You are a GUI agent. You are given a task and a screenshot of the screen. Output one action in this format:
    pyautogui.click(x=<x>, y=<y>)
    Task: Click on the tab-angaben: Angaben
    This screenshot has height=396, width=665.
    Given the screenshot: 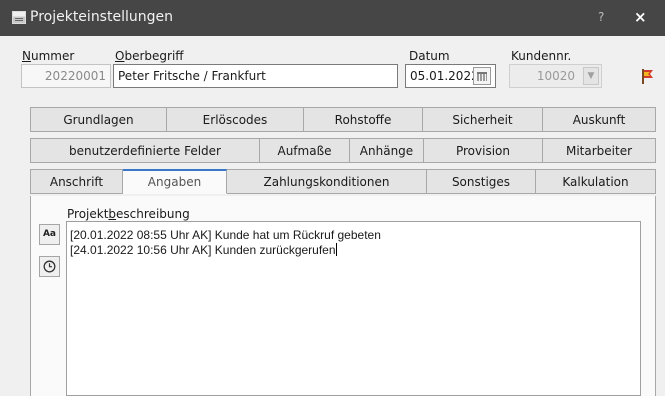 What is the action you would take?
    pyautogui.click(x=175, y=181)
    